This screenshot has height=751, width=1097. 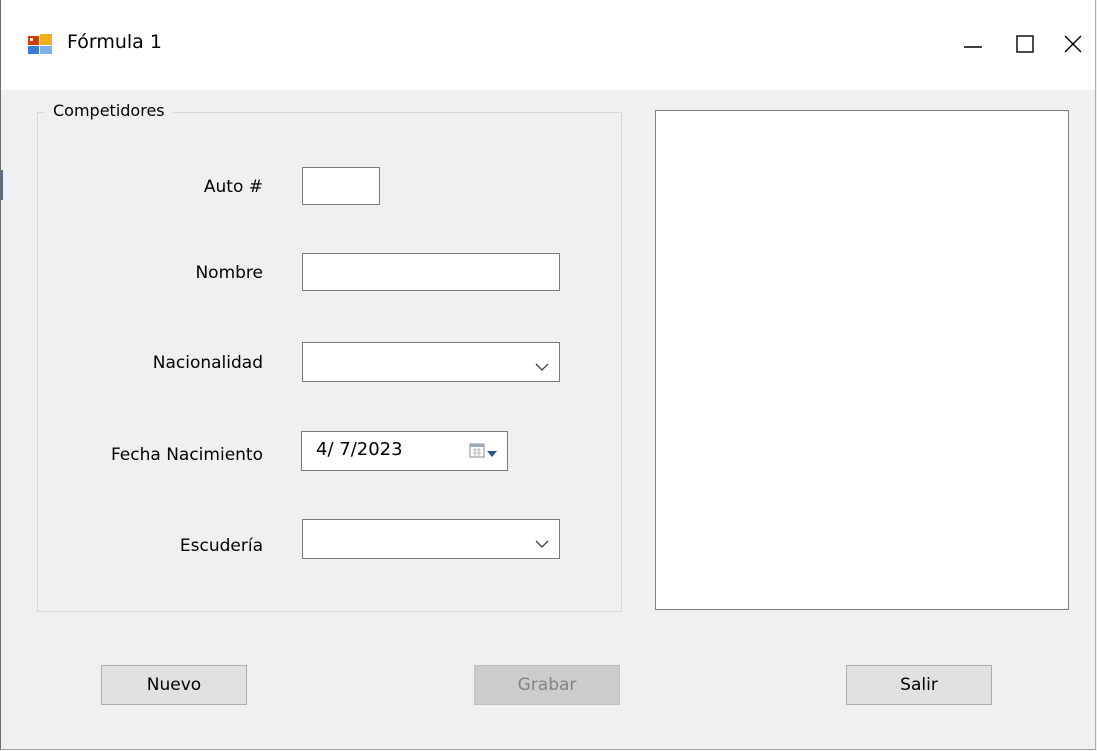 What do you see at coordinates (221, 546) in the screenshot?
I see `escuderia-label: Escudería` at bounding box center [221, 546].